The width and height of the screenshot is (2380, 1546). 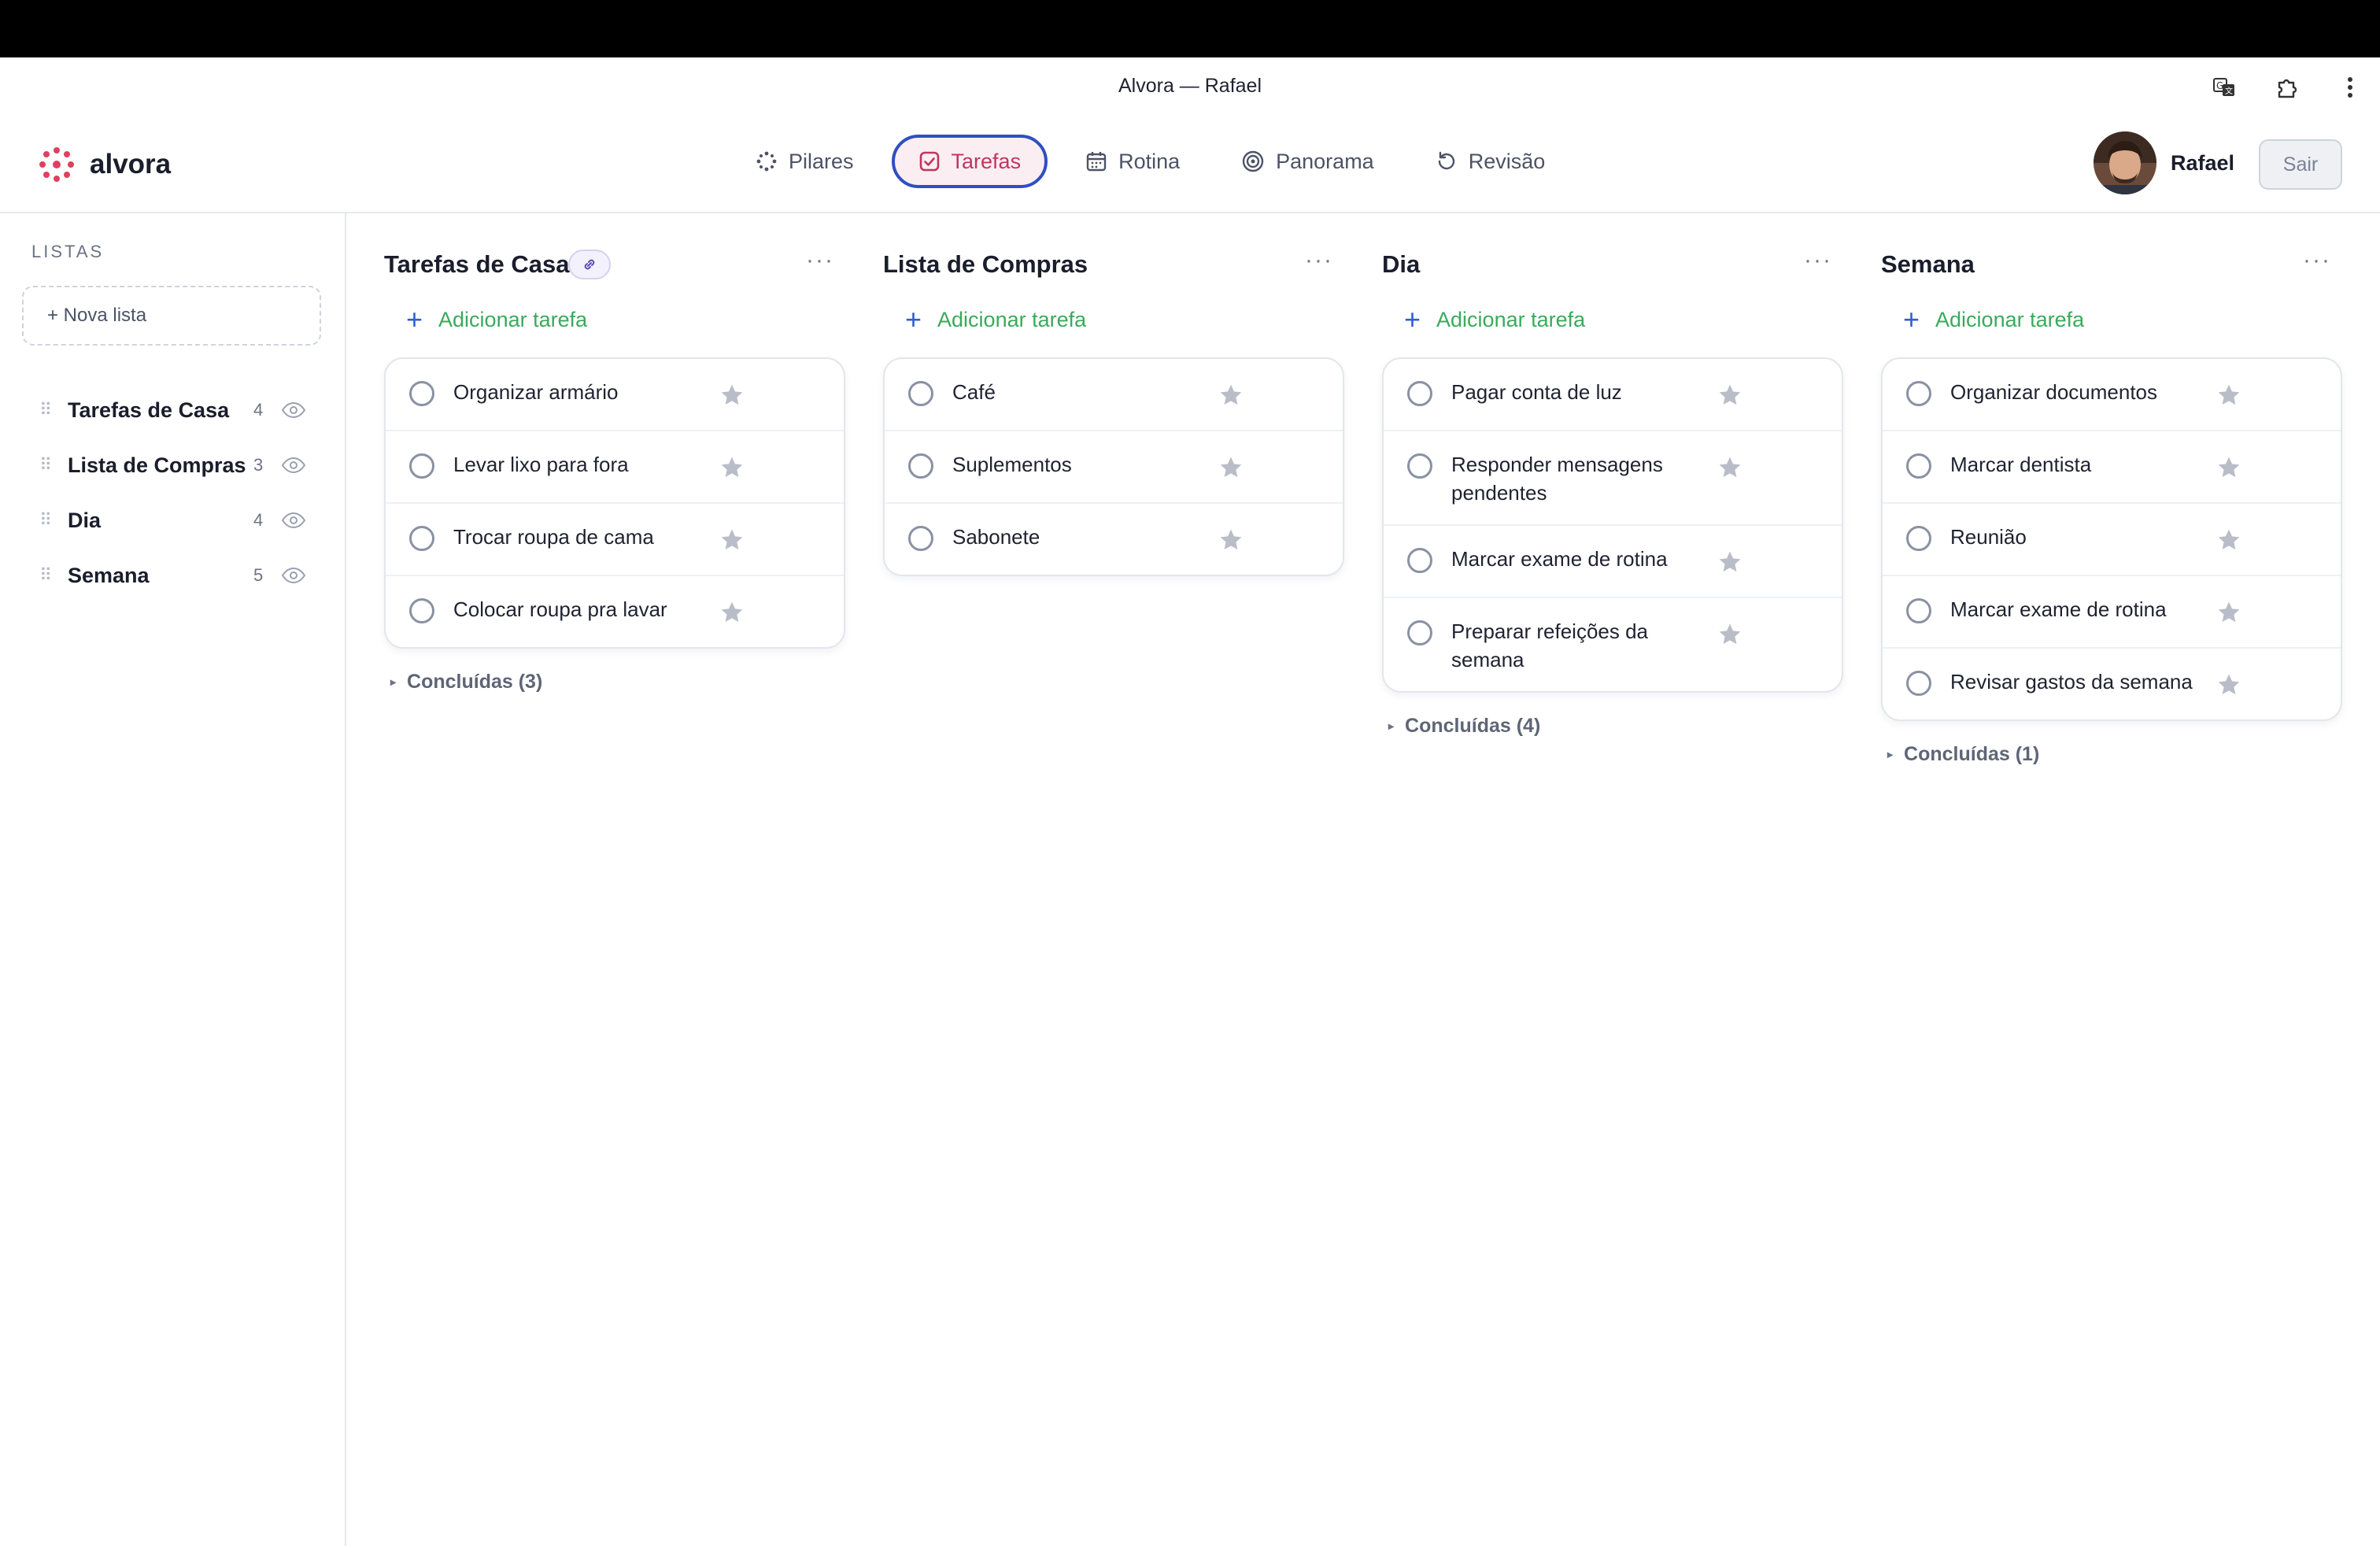 I want to click on sidebar-list-item: ⠿ Tarefas de Casa 4, so click(x=173, y=410).